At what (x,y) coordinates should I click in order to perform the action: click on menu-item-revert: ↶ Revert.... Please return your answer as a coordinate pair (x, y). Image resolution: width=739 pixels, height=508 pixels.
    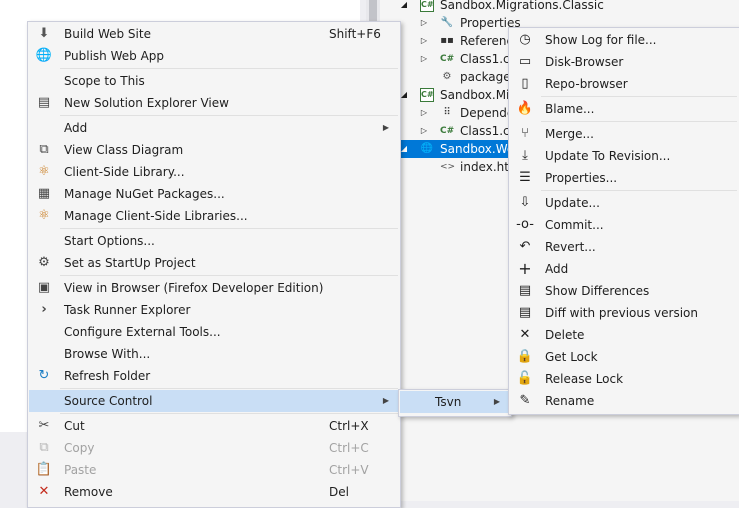
    Looking at the image, I should click on (624, 247).